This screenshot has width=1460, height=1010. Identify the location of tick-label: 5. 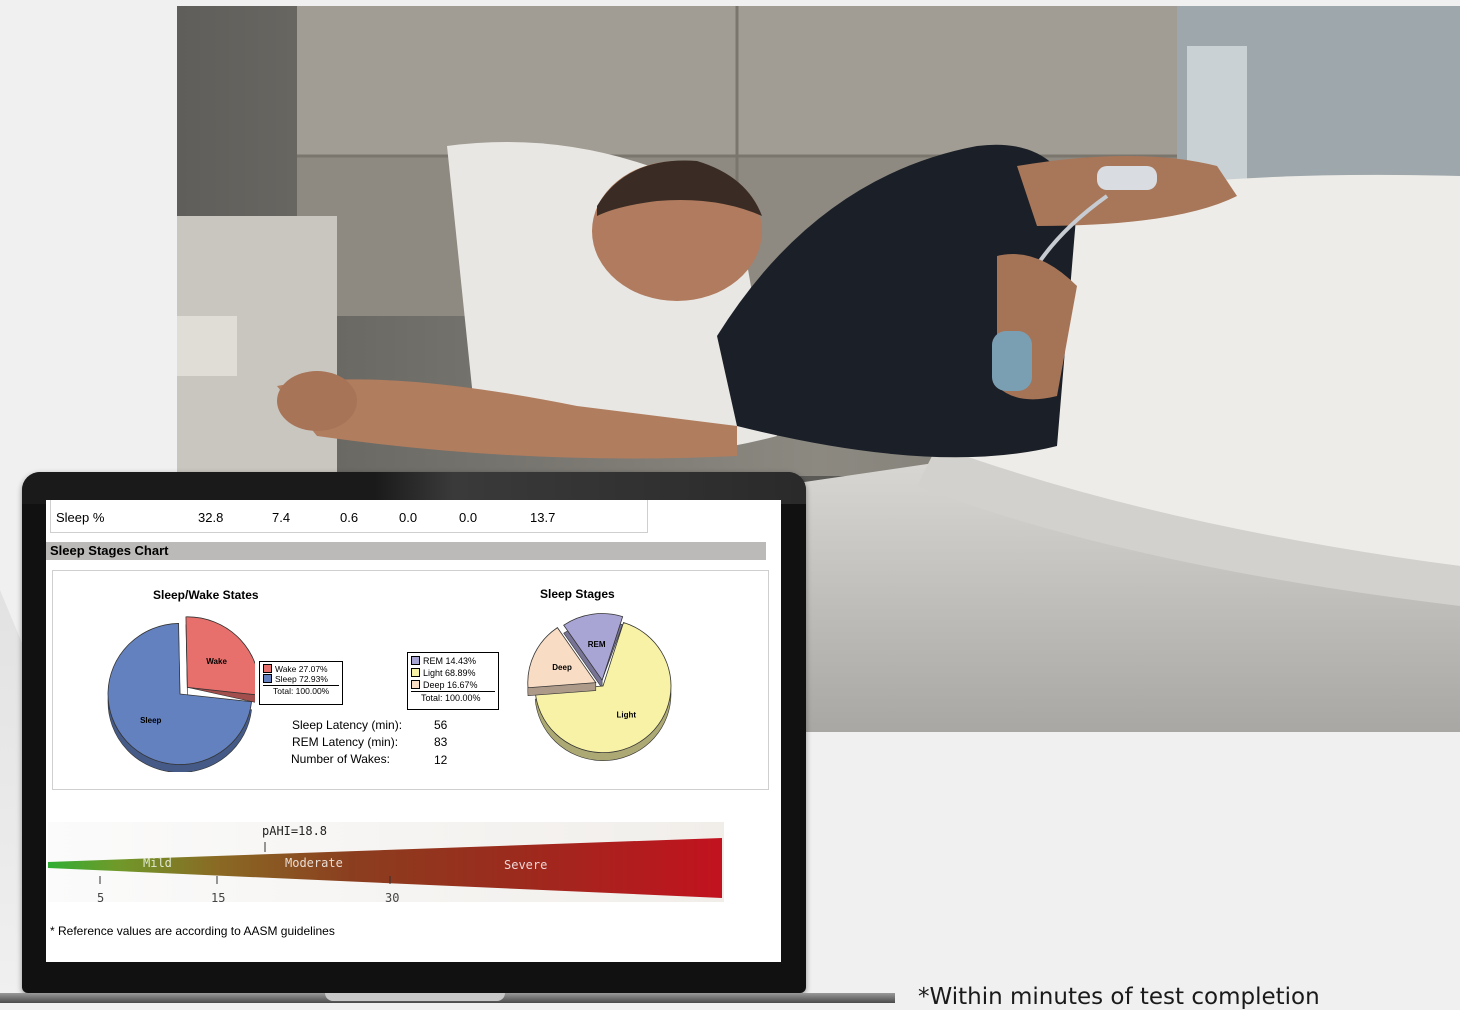
(101, 898).